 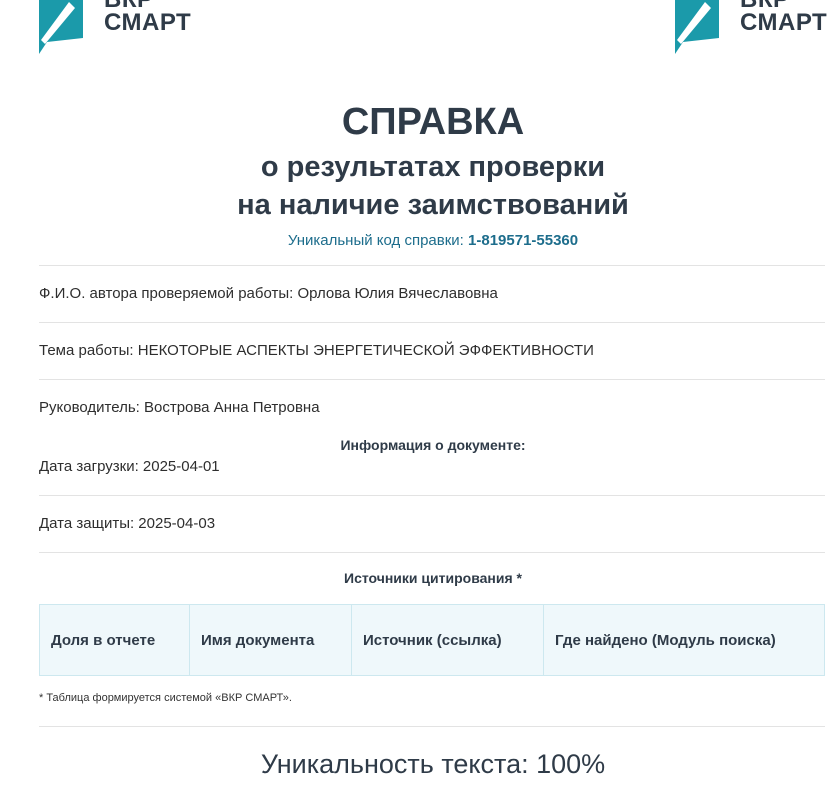 I want to click on page-title: СПРАВКА, so click(x=433, y=122).